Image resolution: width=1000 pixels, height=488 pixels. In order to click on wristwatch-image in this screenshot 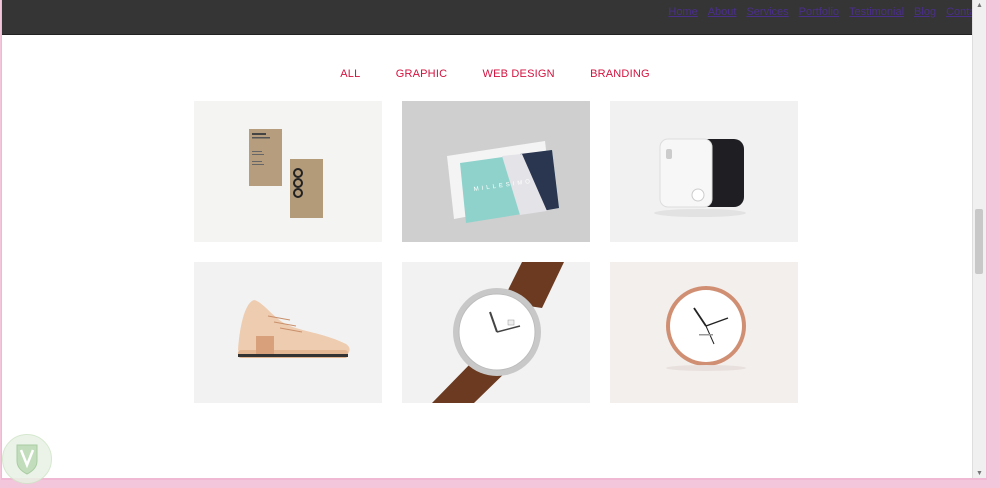, I will do `click(496, 332)`.